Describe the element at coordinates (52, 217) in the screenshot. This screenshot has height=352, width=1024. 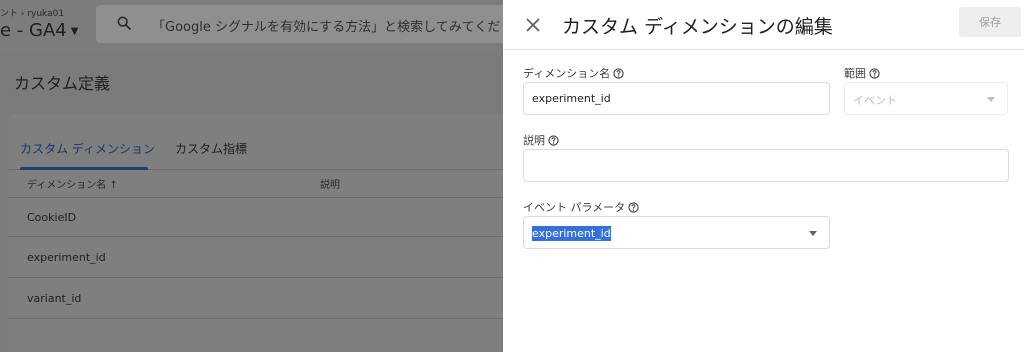
I see `row-dimension-name: CookieID` at that location.